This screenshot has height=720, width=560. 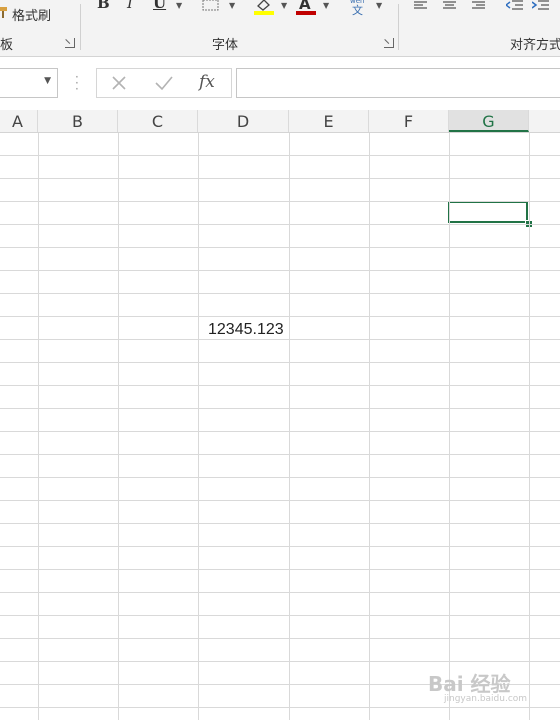 I want to click on watermark: Bai 经验, so click(x=469, y=684).